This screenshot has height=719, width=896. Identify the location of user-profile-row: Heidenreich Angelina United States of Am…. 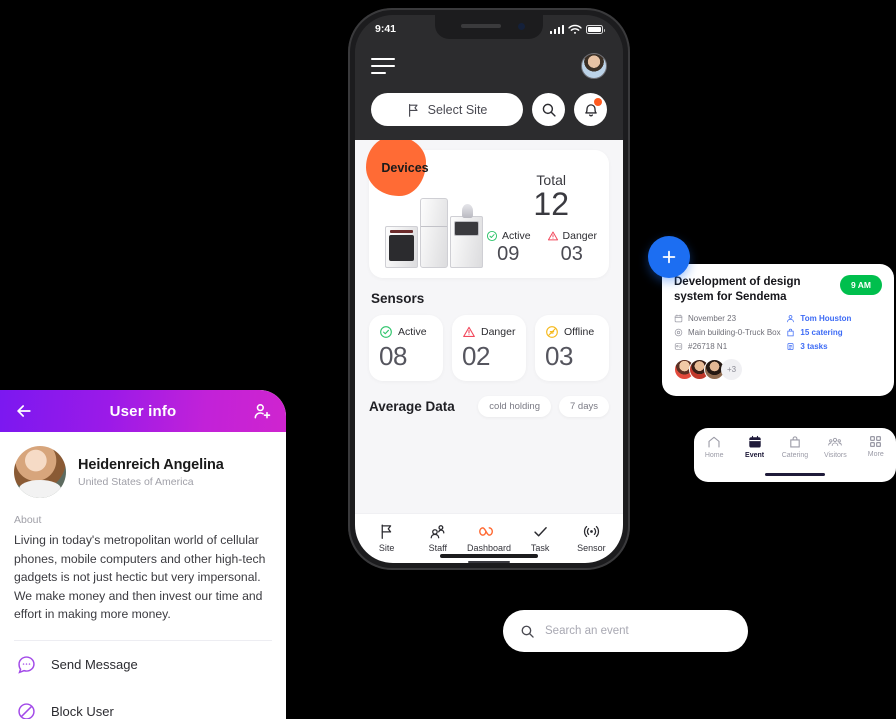
(143, 472).